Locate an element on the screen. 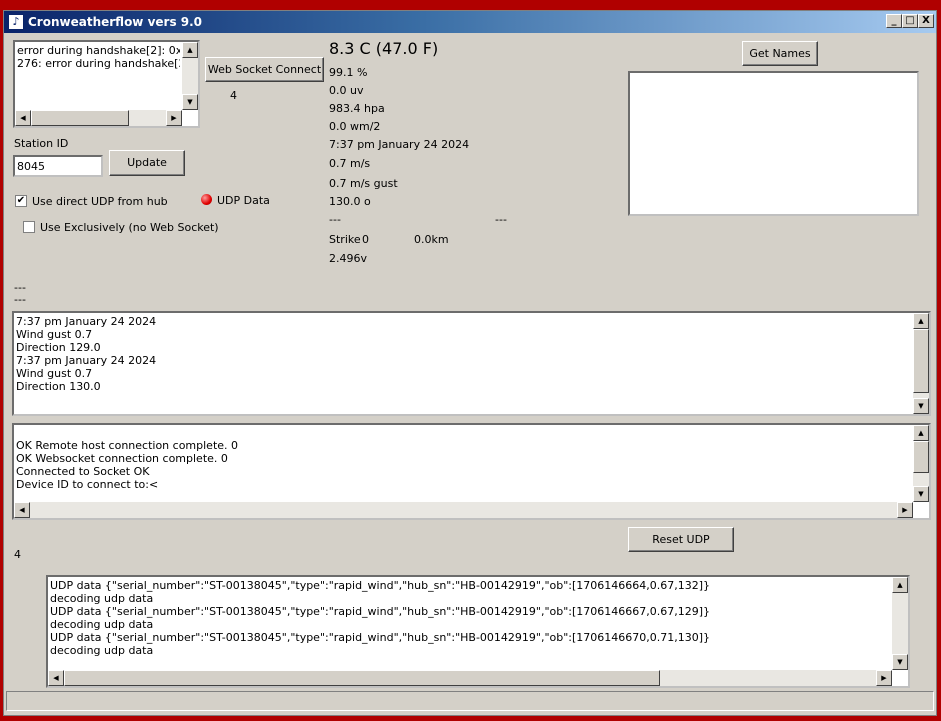  error-log-box: error during handshake[2]: 0x800 276 is located at coordinates (106, 84).